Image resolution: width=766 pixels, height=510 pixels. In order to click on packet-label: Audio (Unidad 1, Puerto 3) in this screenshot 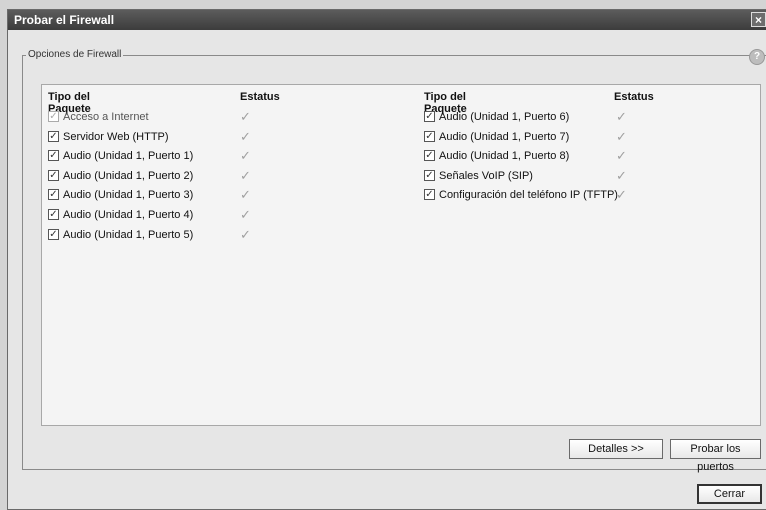, I will do `click(128, 195)`.